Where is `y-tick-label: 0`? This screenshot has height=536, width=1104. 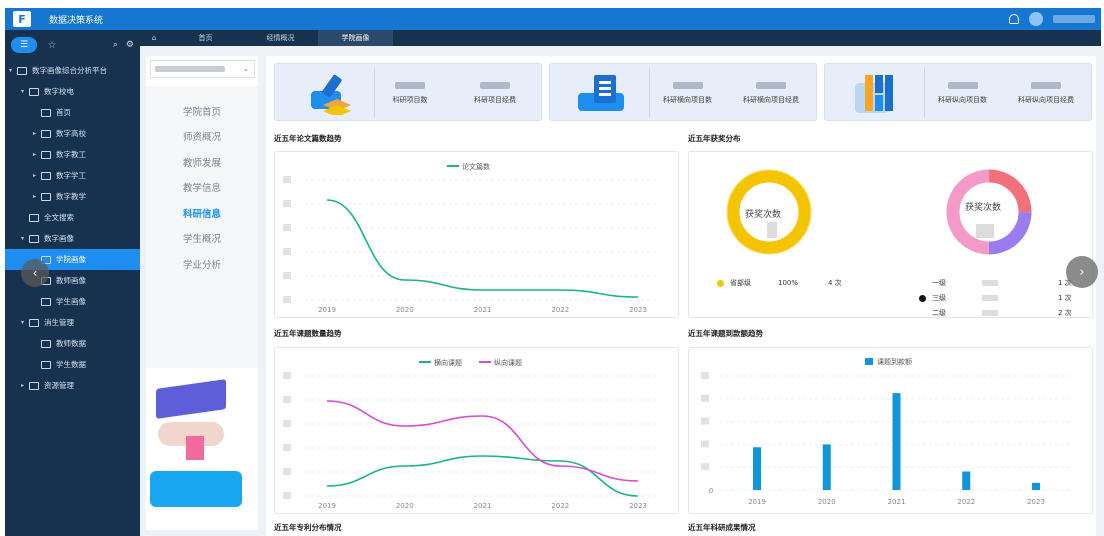
y-tick-label: 0 is located at coordinates (711, 491).